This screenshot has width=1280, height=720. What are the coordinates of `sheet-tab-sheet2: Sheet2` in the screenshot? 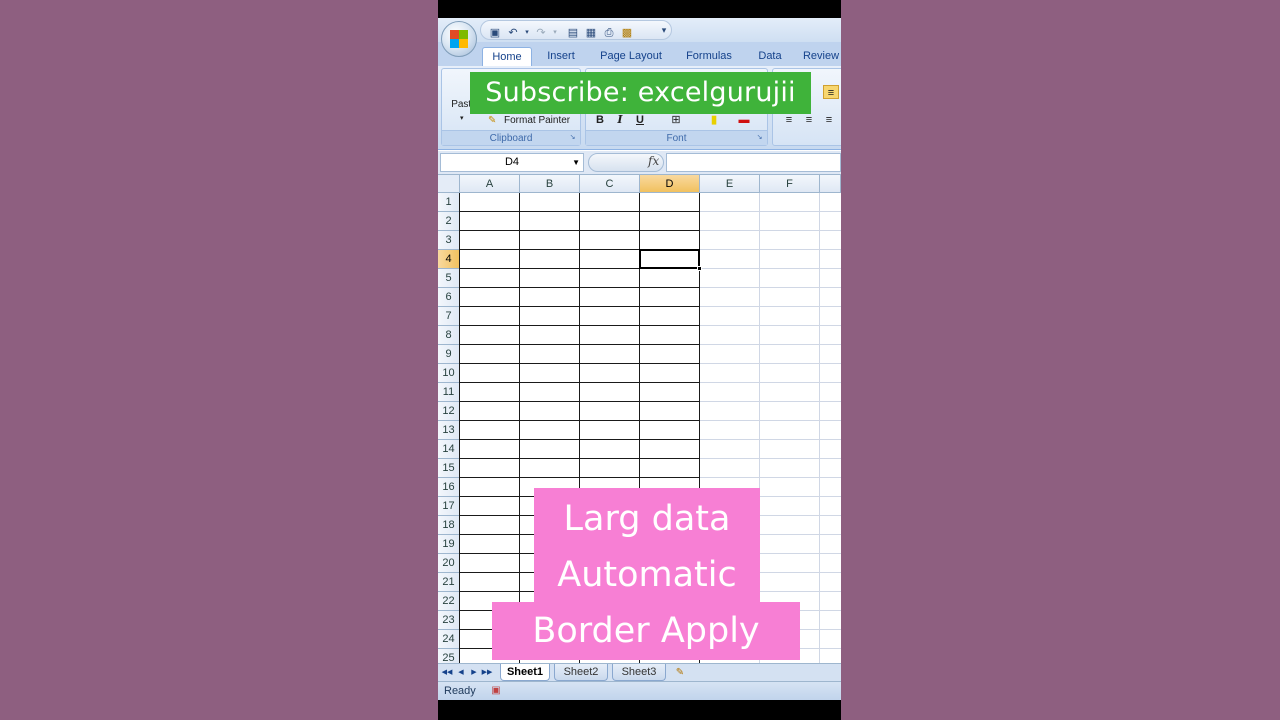 It's located at (581, 672).